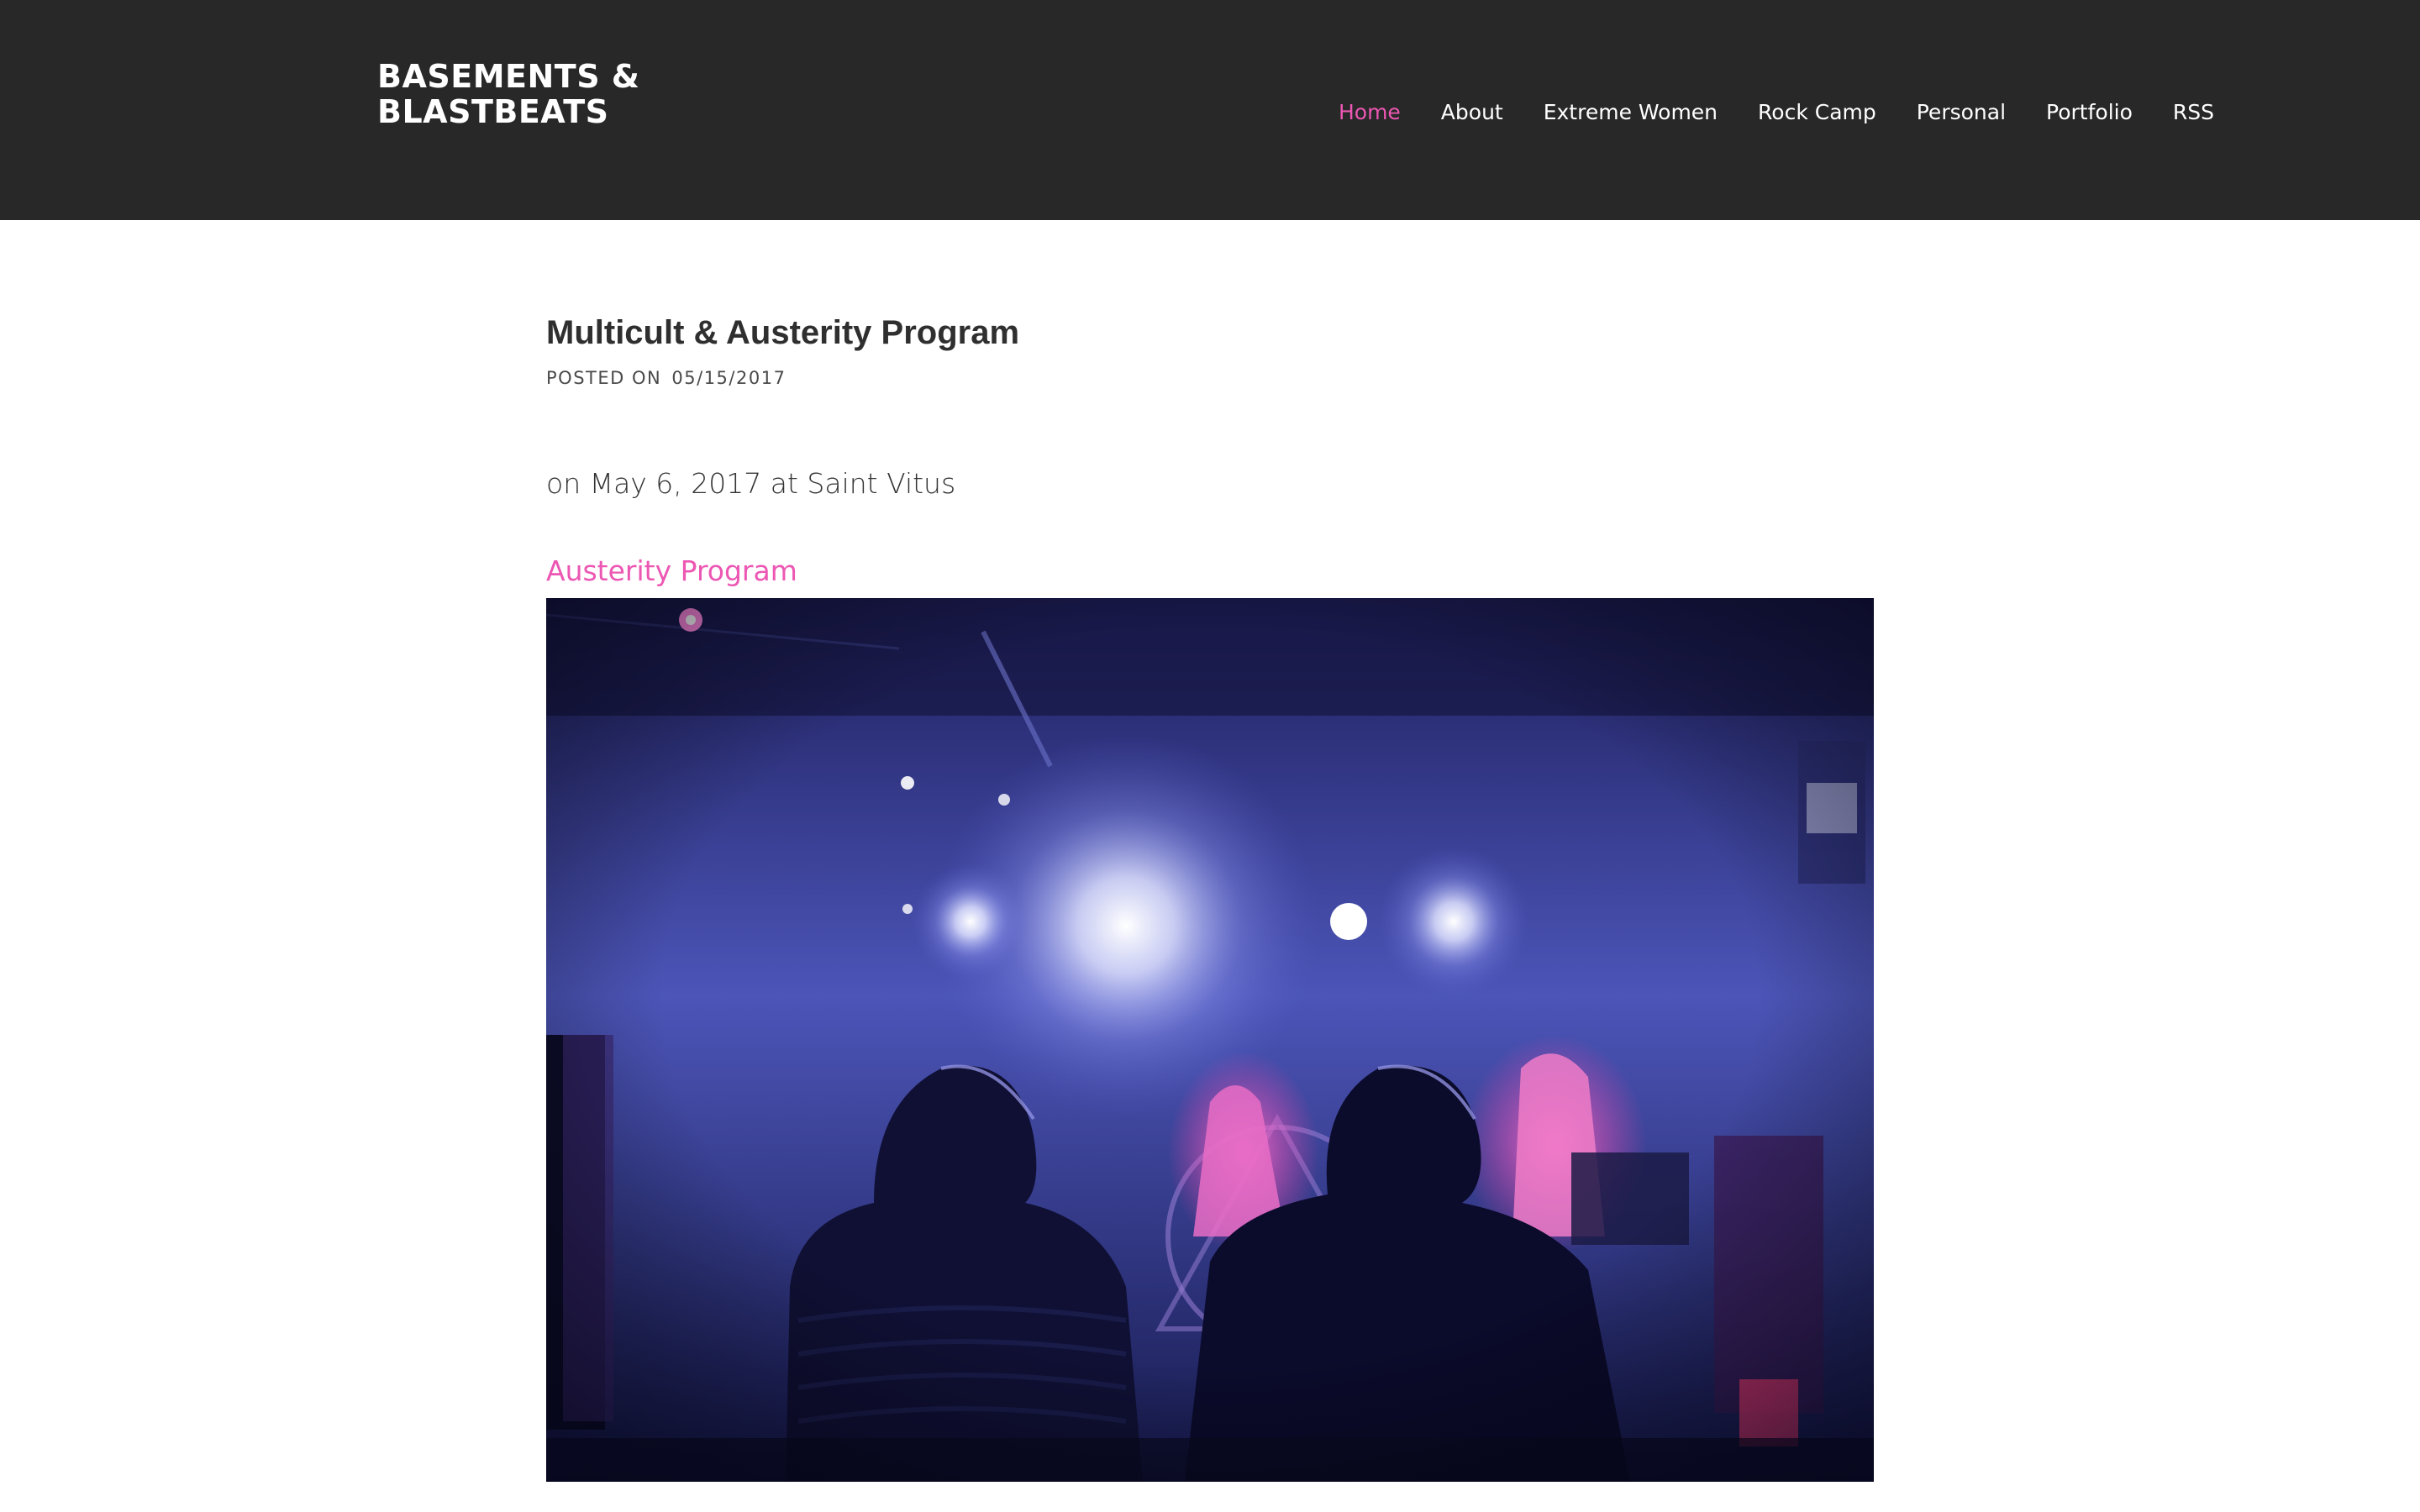 Image resolution: width=2420 pixels, height=1512 pixels. I want to click on site-logo: BASEMENTS & BLASTBEATS, so click(508, 94).